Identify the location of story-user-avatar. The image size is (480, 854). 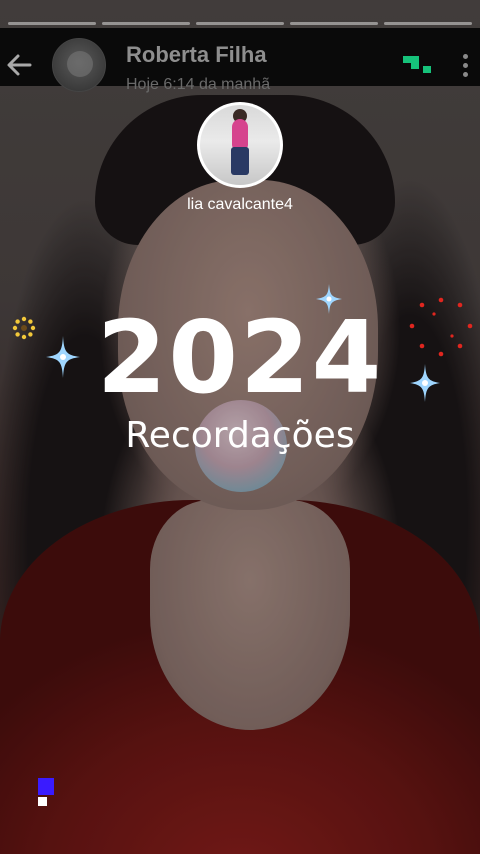
(240, 145).